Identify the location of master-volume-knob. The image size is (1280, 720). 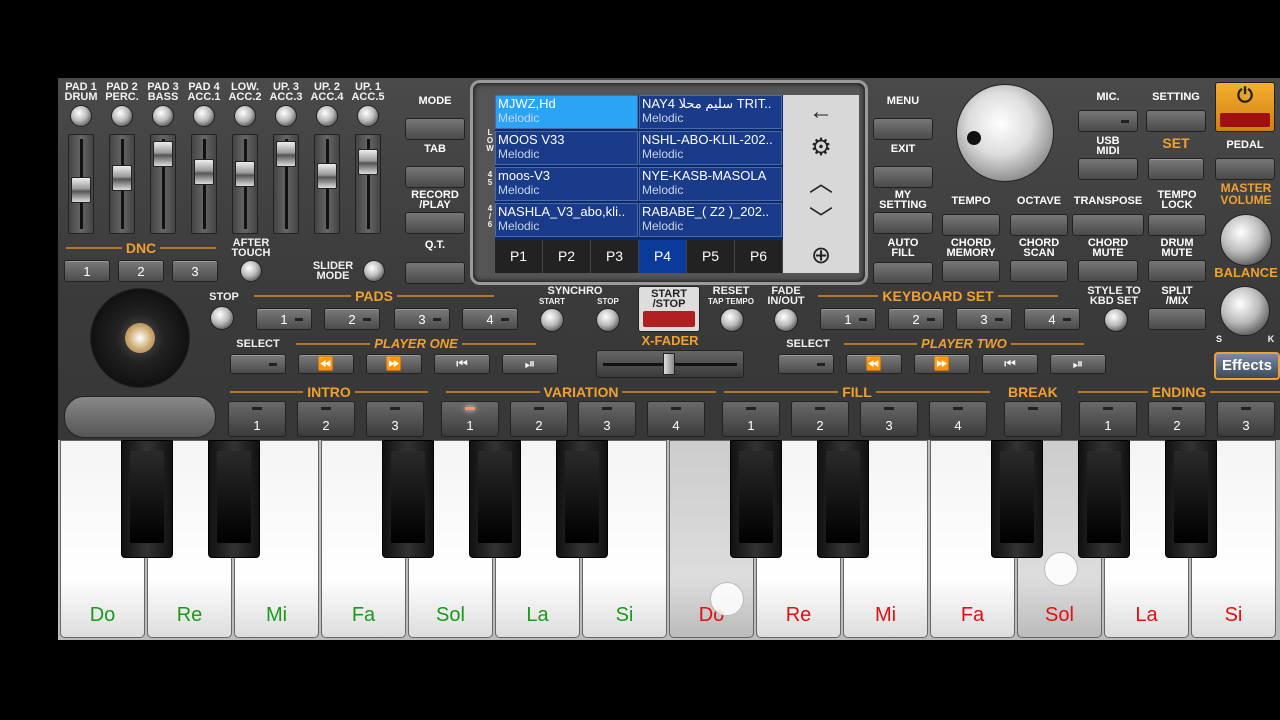
(1246, 240).